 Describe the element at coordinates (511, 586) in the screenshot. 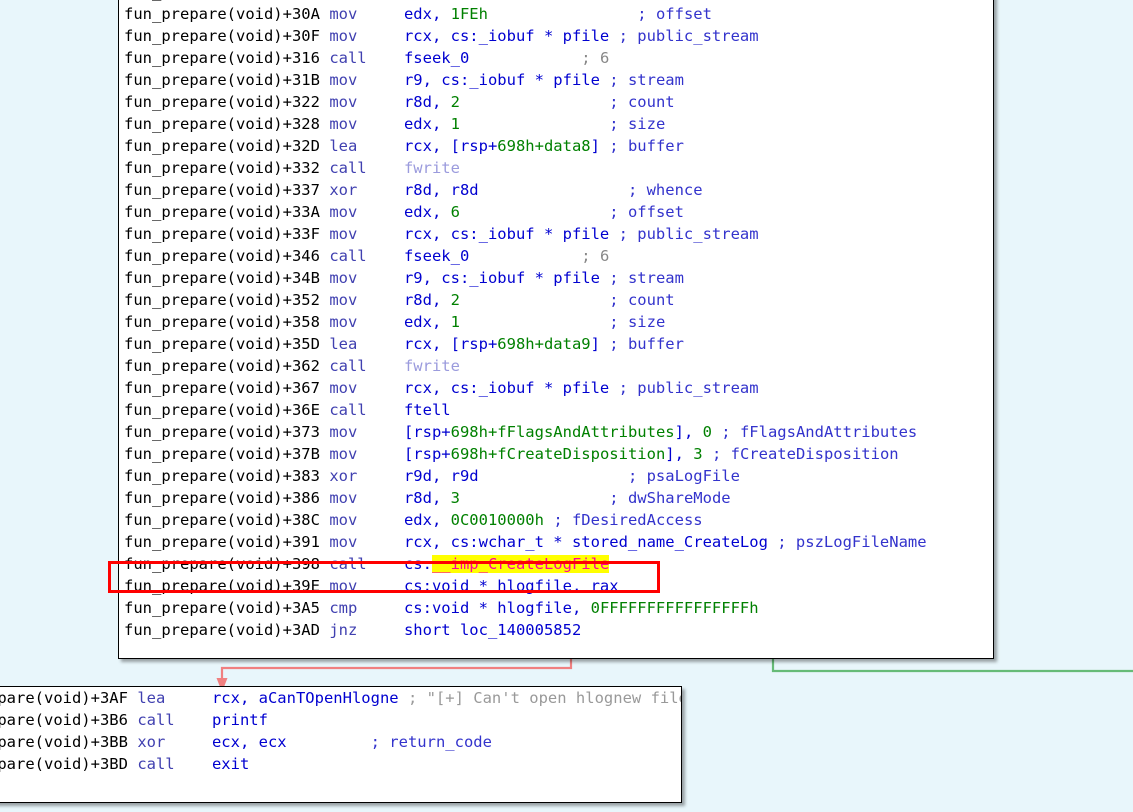

I see `instruction-operand: cs:void * hlogfile, rax` at that location.